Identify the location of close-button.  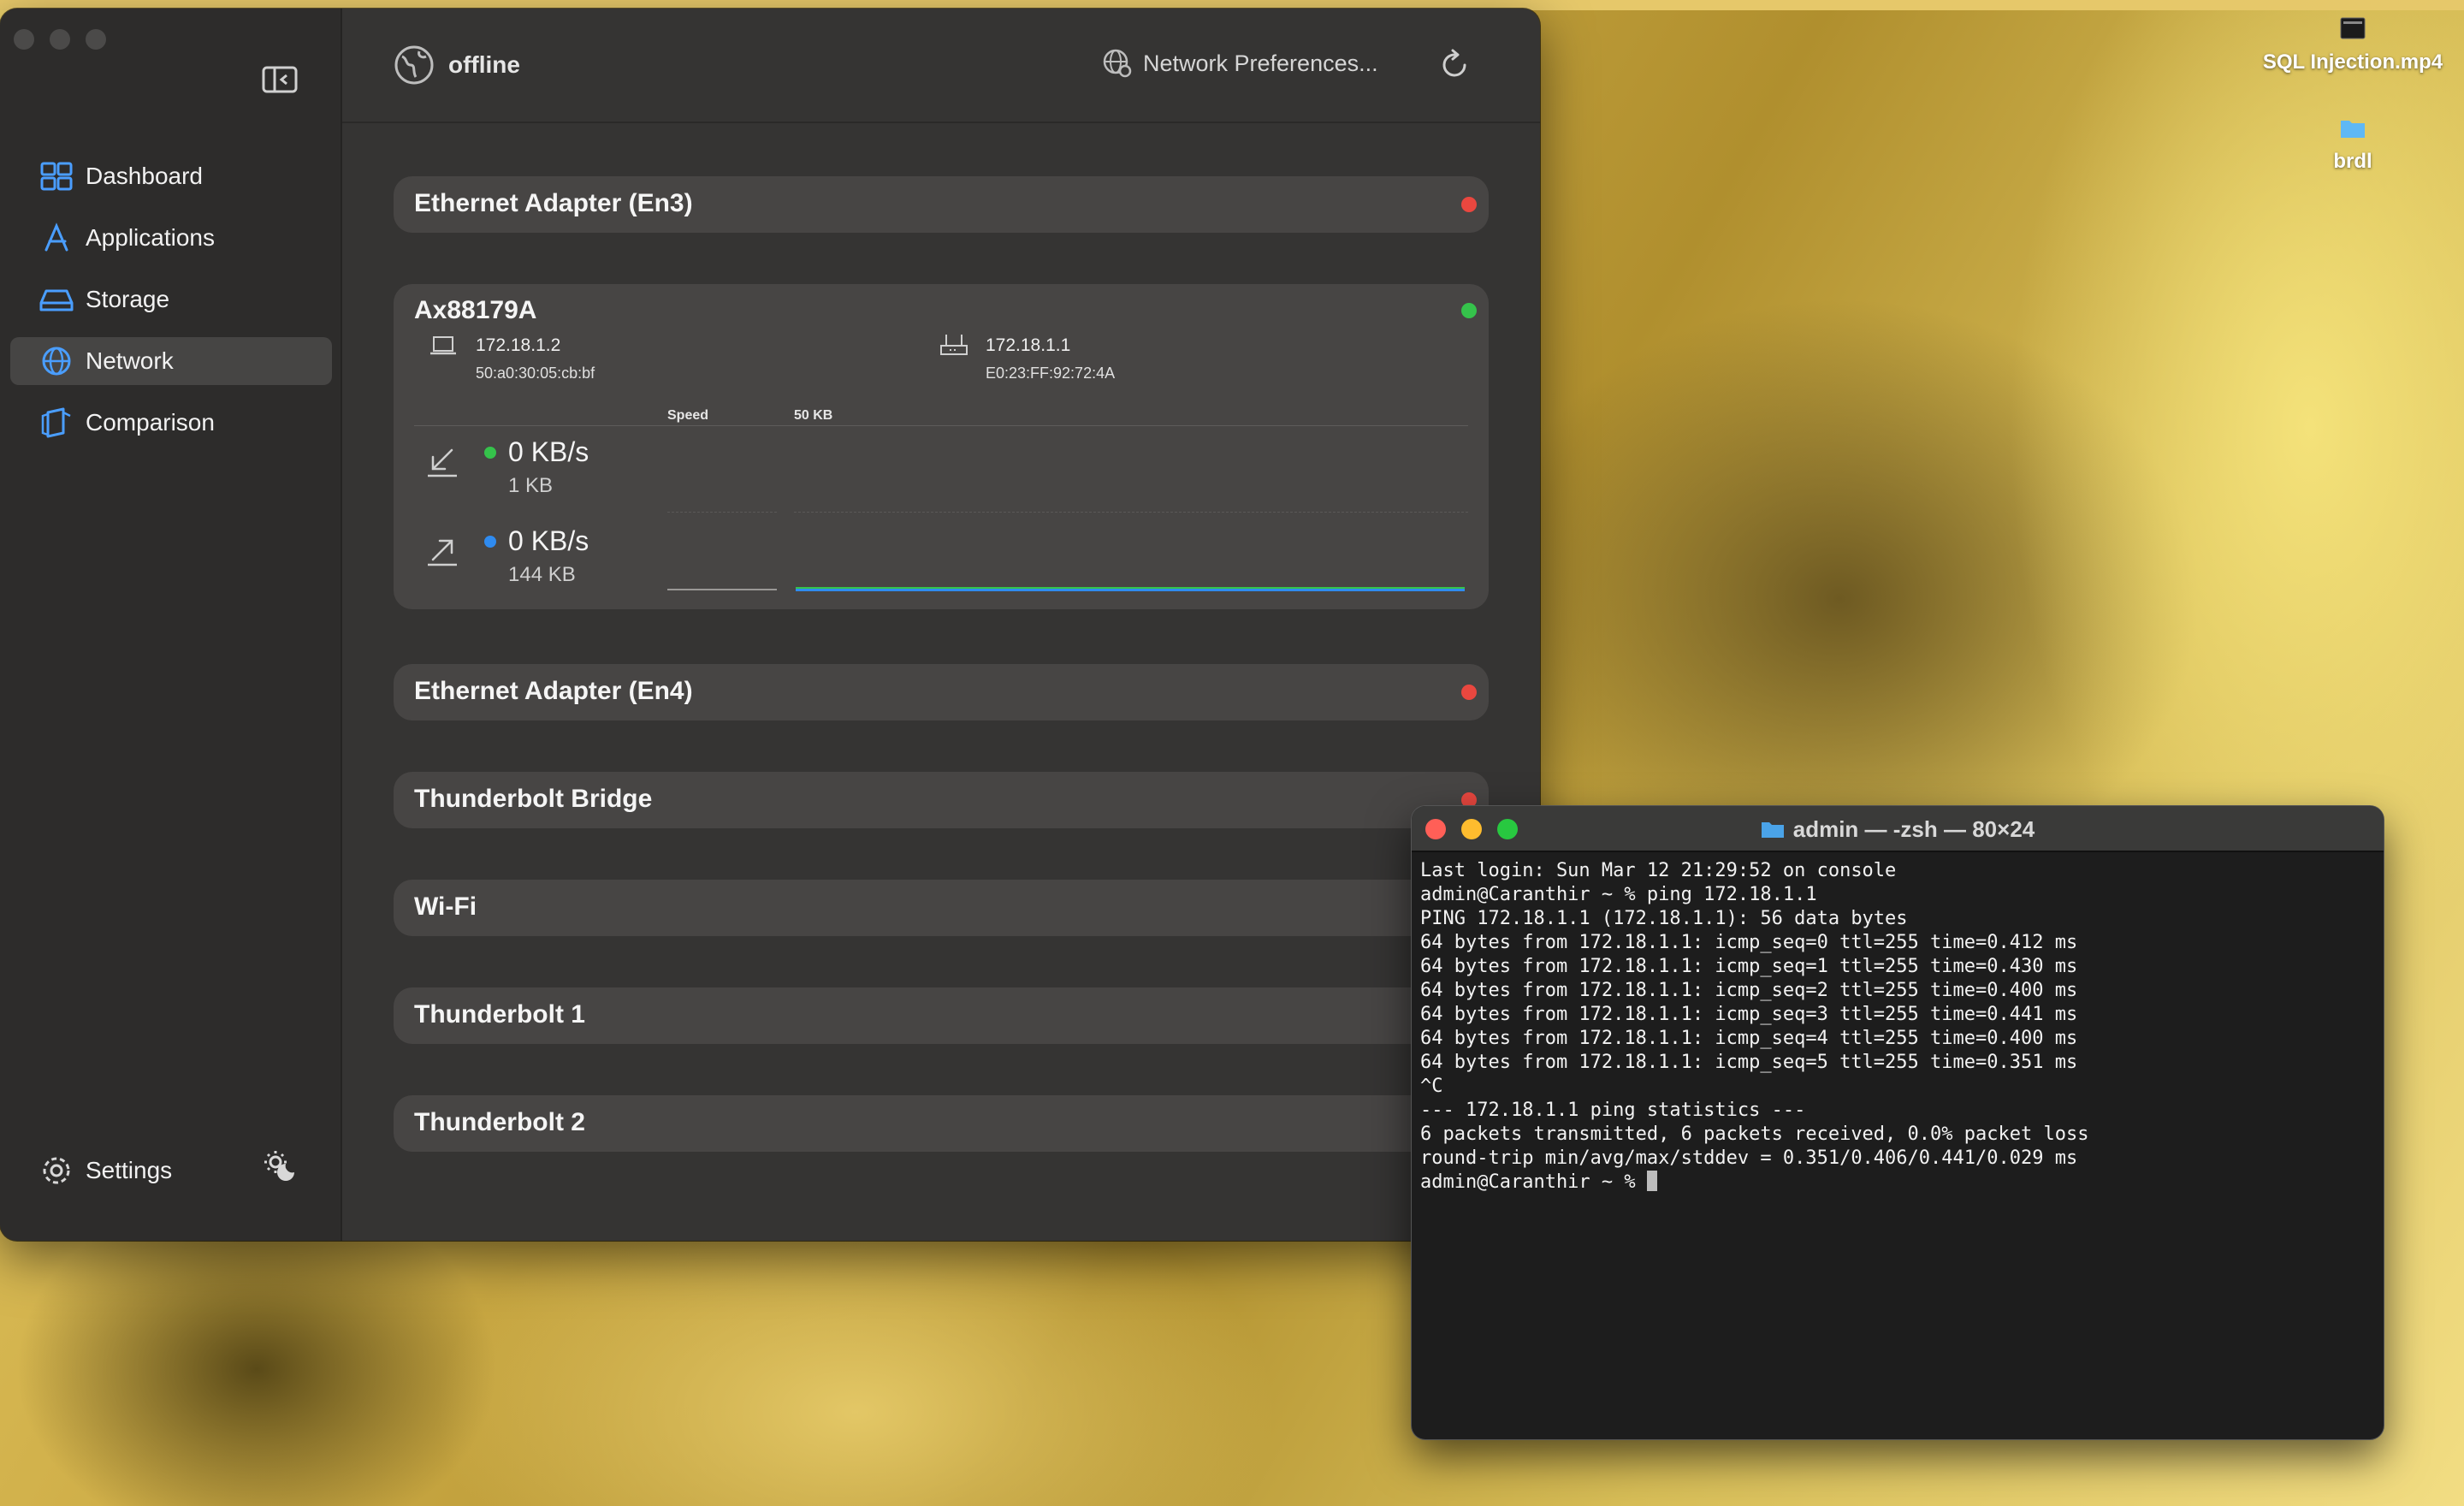
(24, 39).